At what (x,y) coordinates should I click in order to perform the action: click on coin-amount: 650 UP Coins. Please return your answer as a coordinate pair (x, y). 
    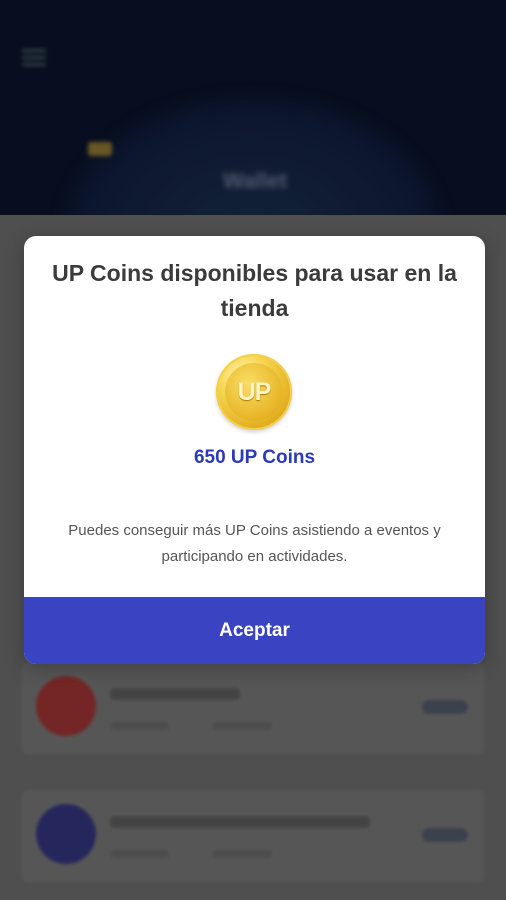
    Looking at the image, I should click on (254, 457).